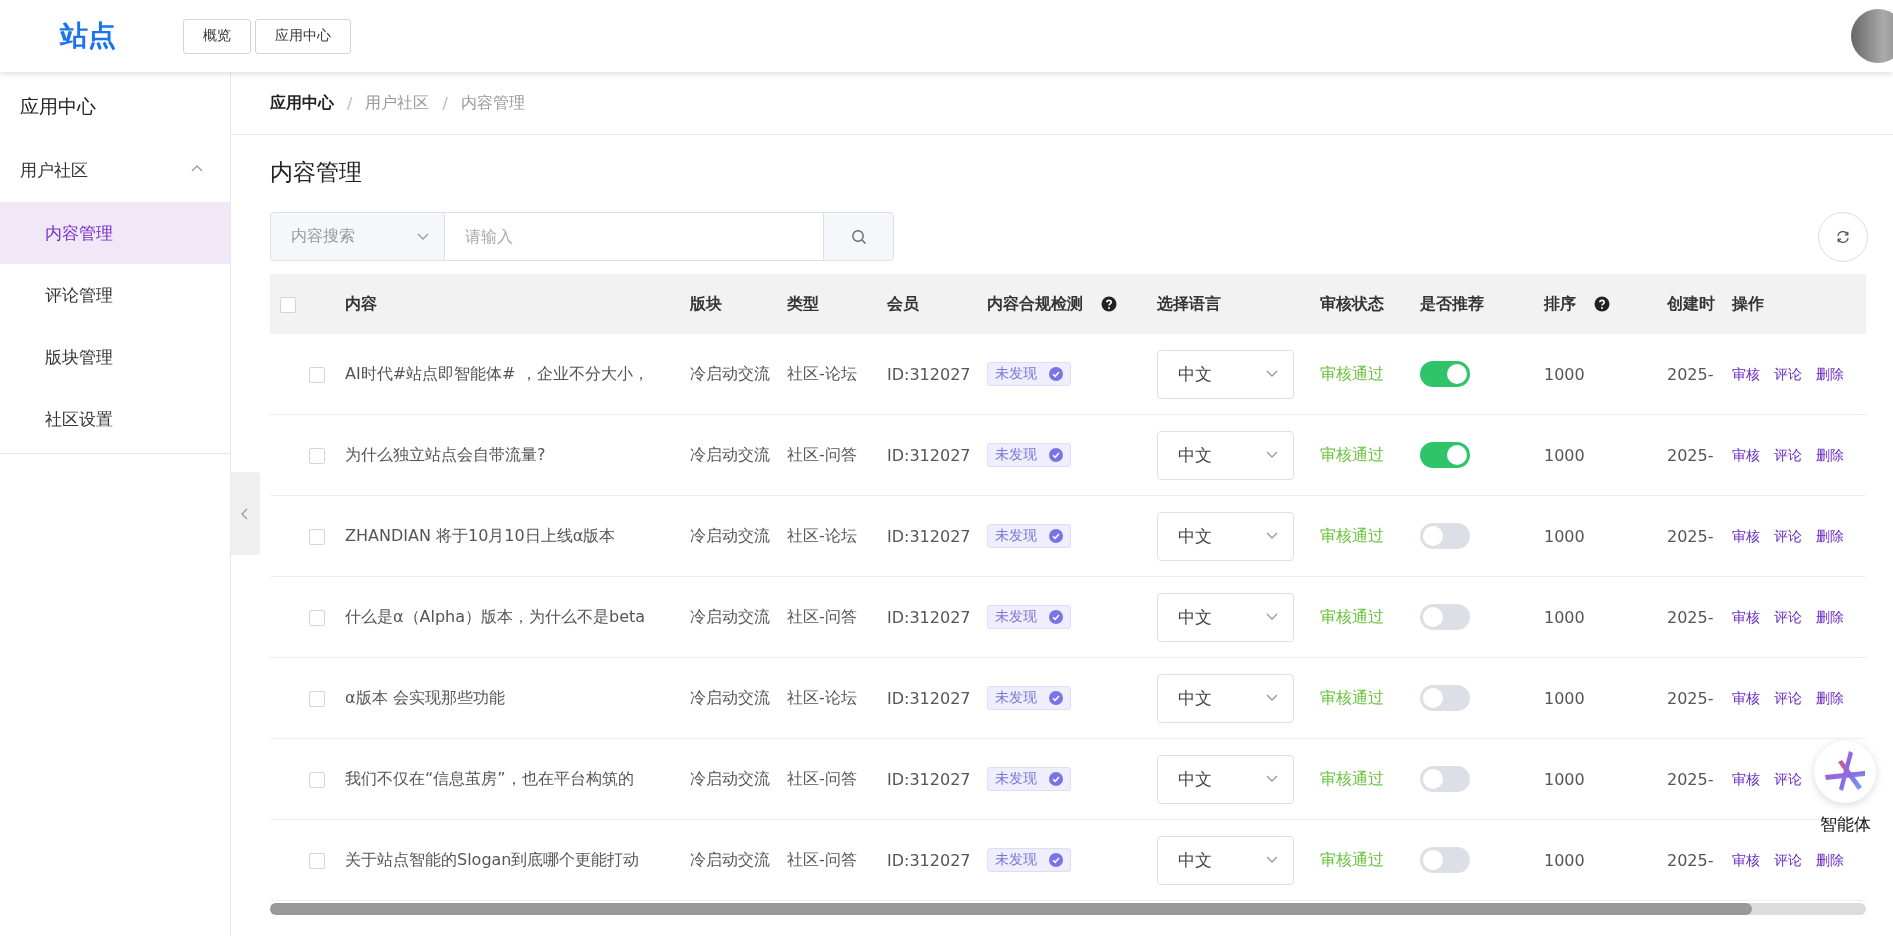 This screenshot has height=936, width=1893. I want to click on table-cell: 什么是α（Alpha）版本，为什么不是beta, so click(495, 616).